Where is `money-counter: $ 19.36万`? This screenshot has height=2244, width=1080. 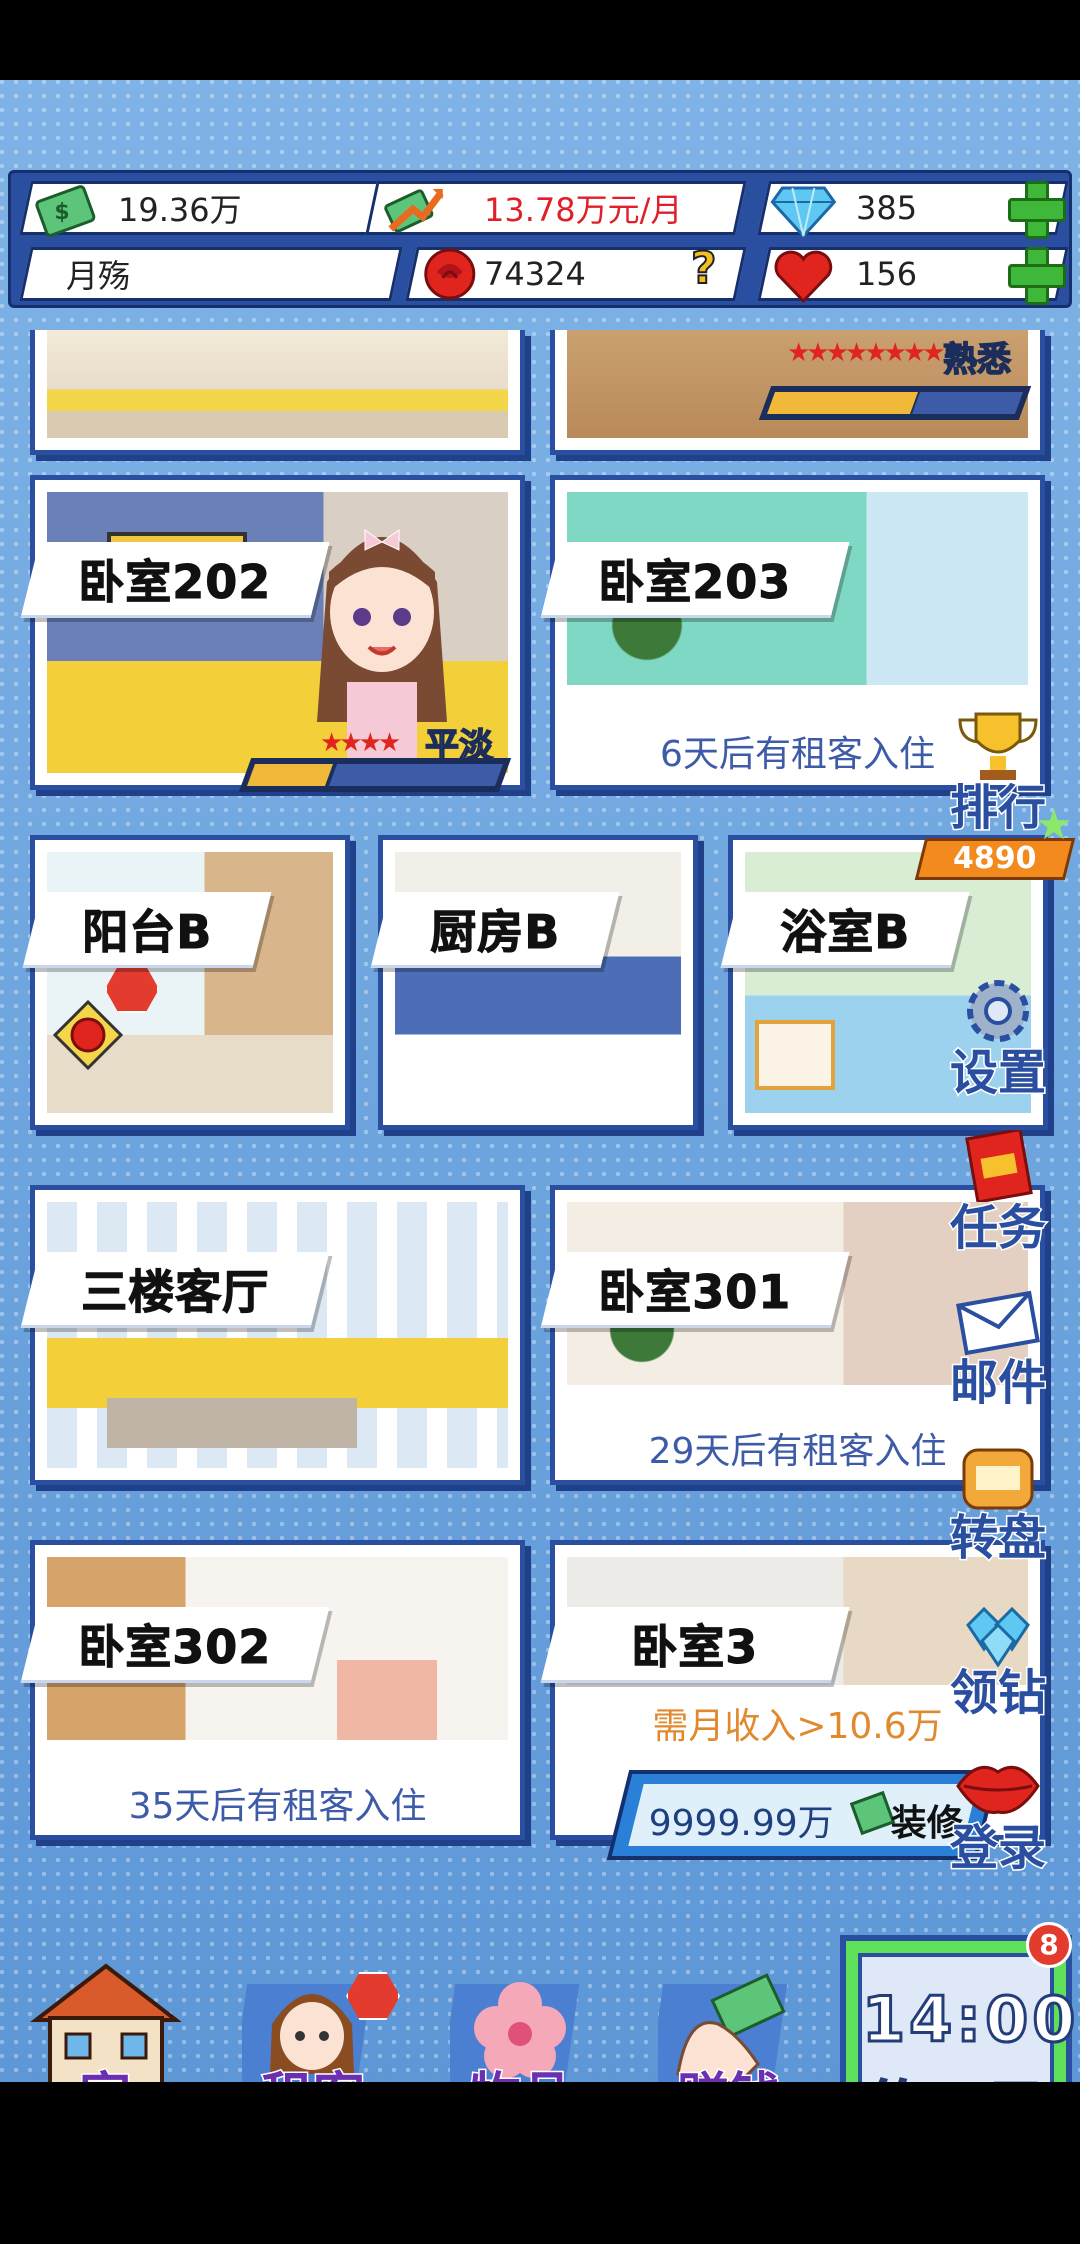 money-counter: $ 19.36万 is located at coordinates (205, 209).